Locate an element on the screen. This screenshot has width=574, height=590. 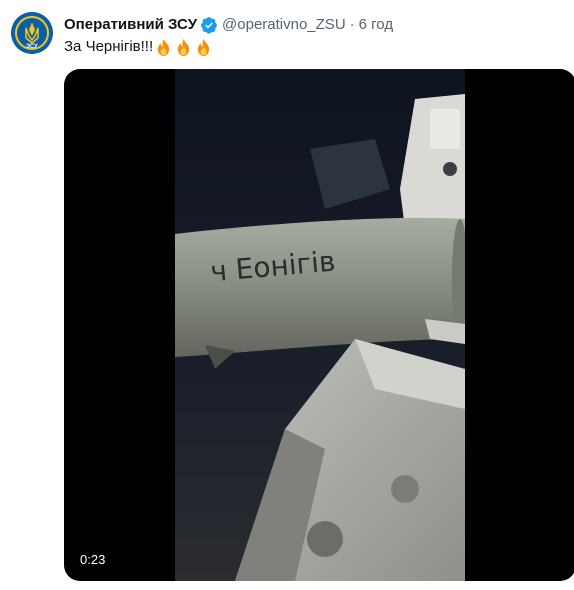
timestamp: 6 год is located at coordinates (376, 25).